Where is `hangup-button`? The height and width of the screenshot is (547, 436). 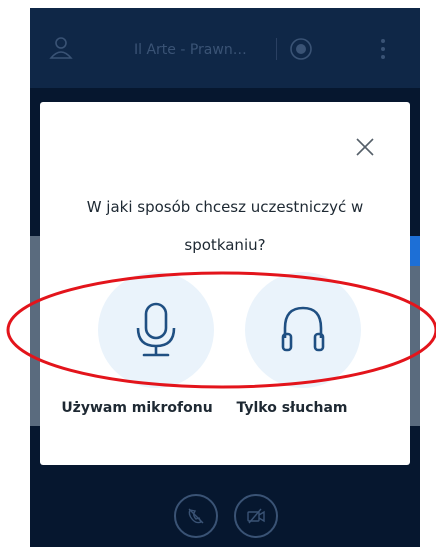
hangup-button is located at coordinates (196, 516).